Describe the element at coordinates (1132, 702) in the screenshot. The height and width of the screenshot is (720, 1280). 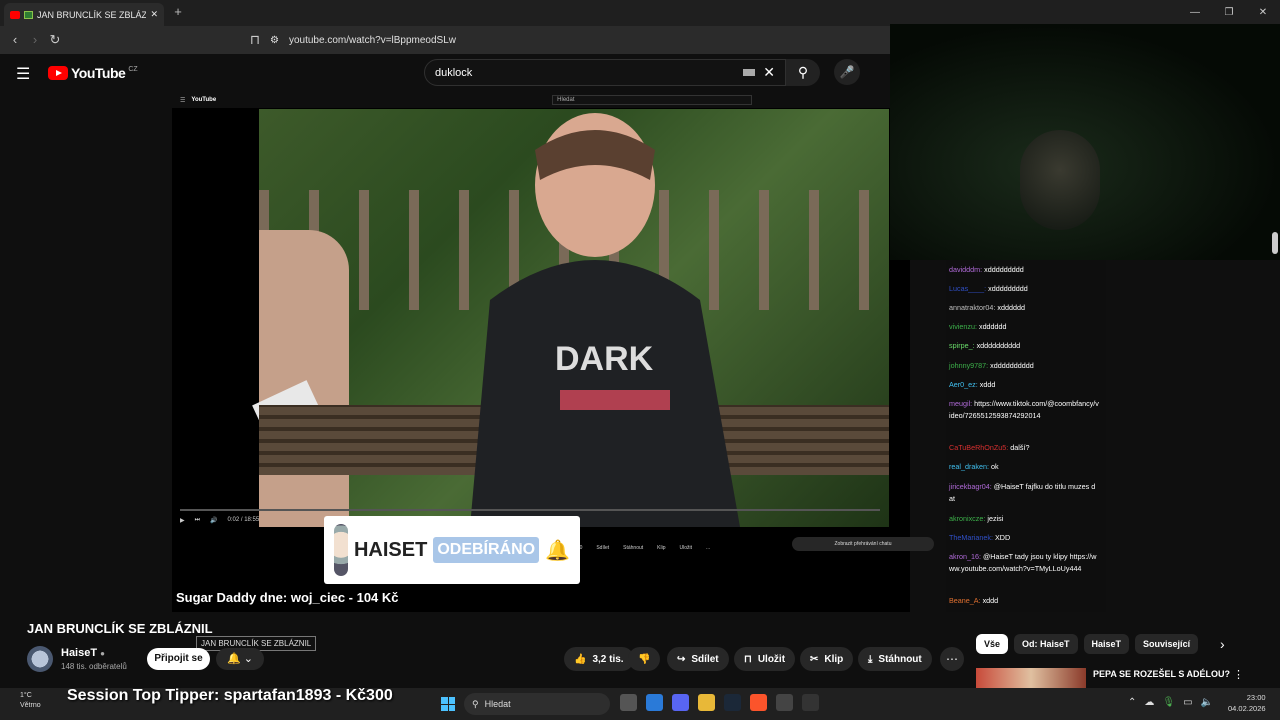
I see `tray-chevron-icon: ⌃` at that location.